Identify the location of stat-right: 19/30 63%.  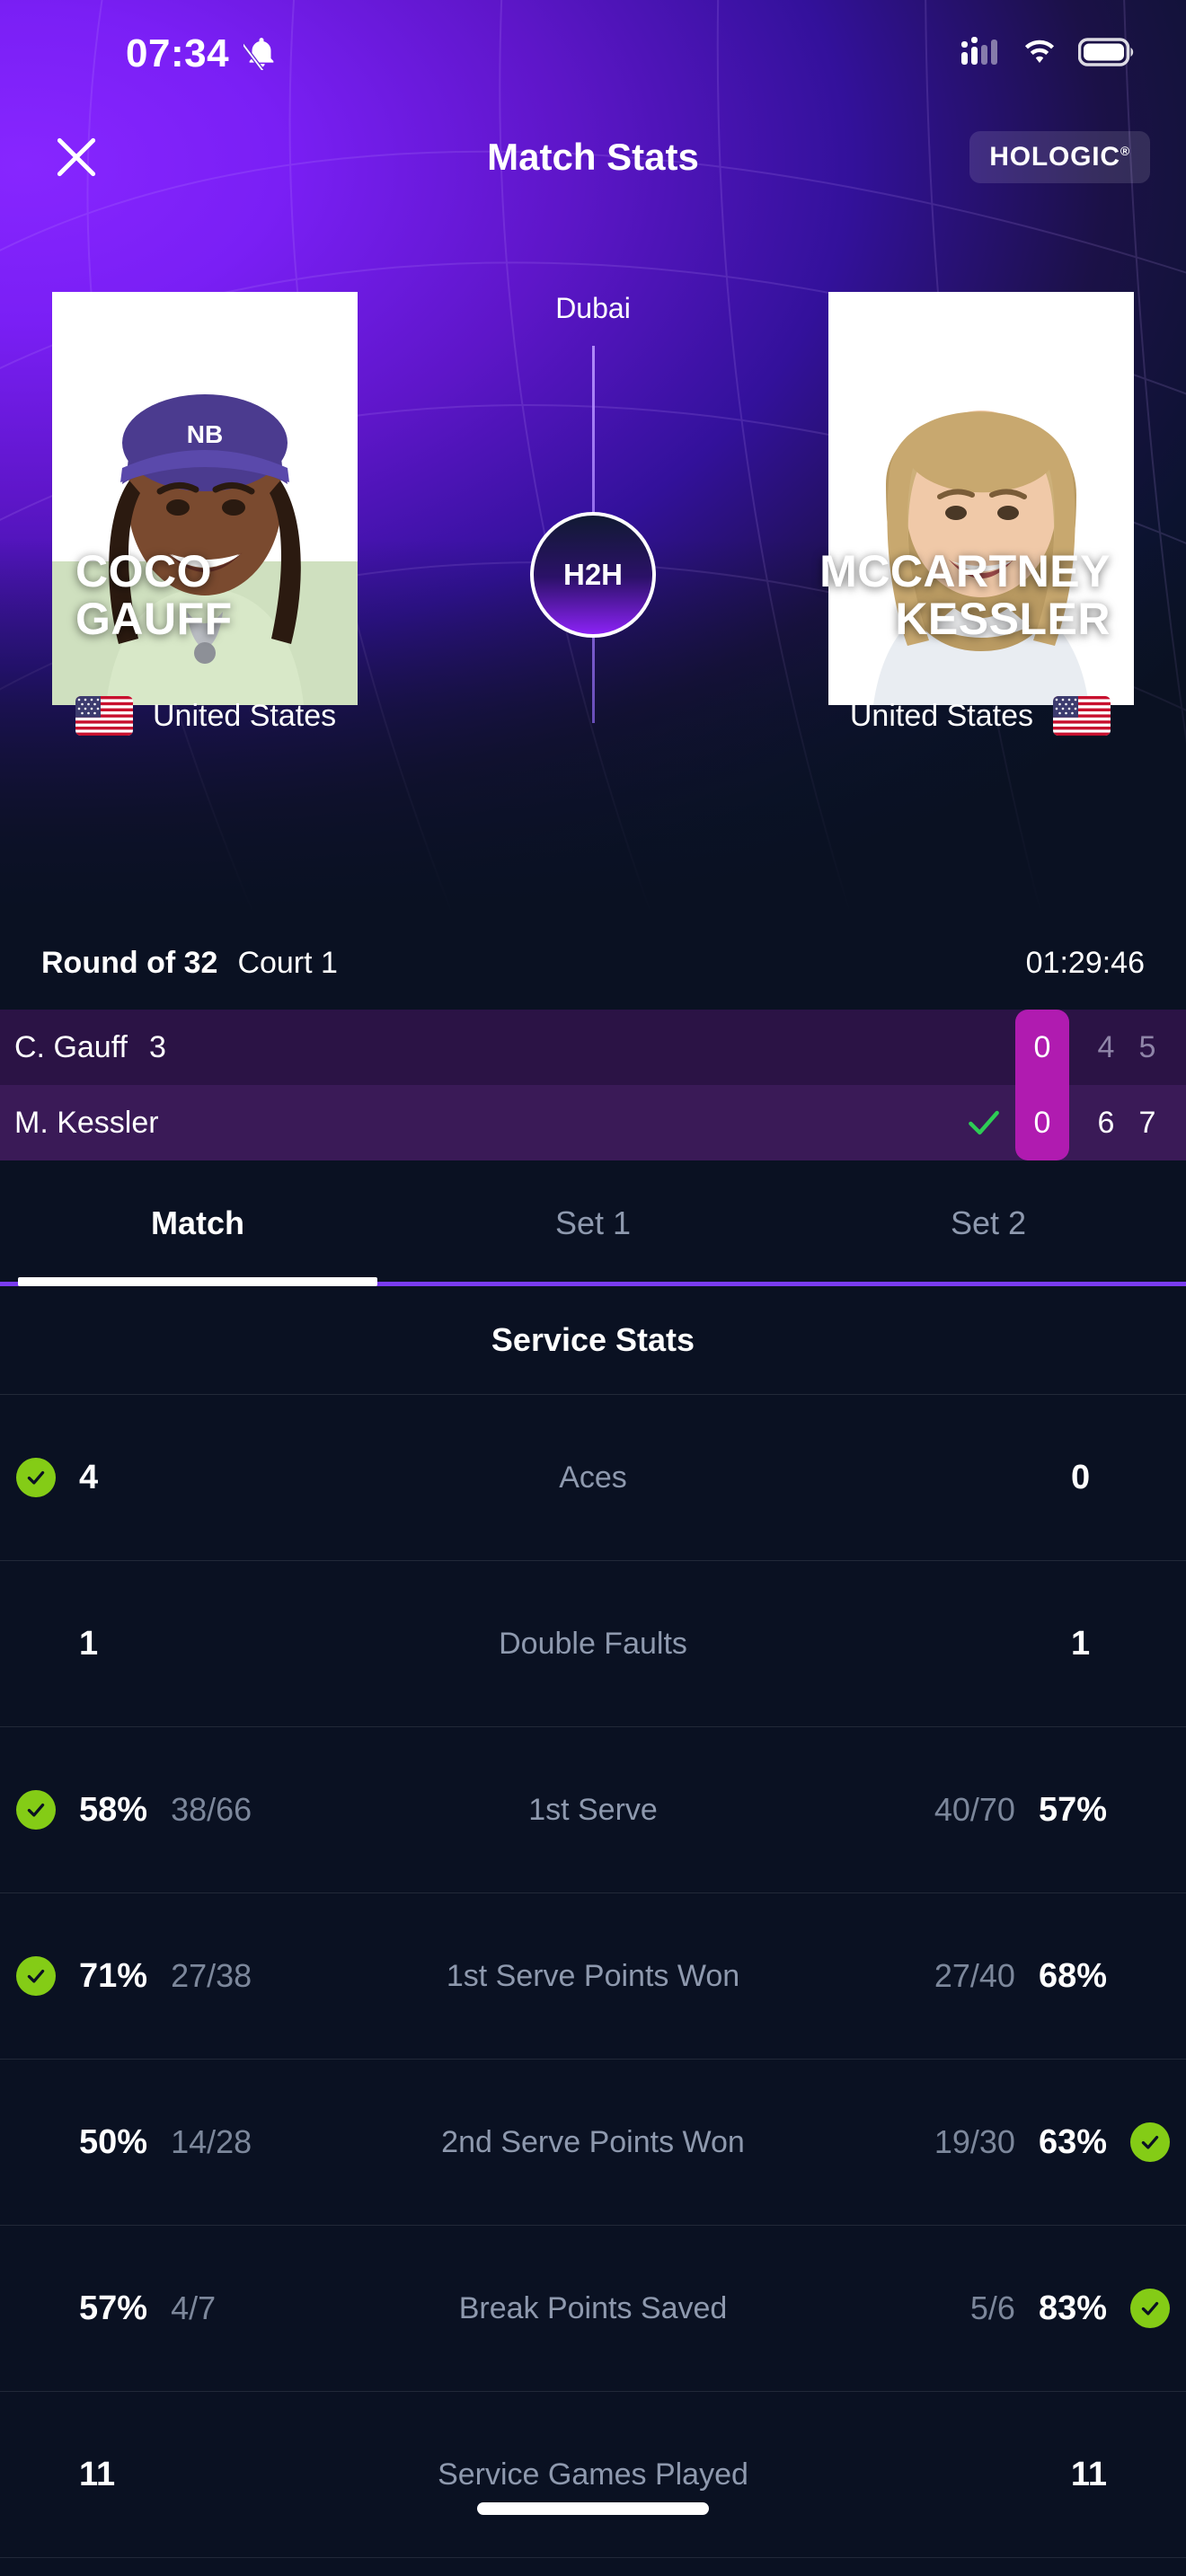
(993, 2142).